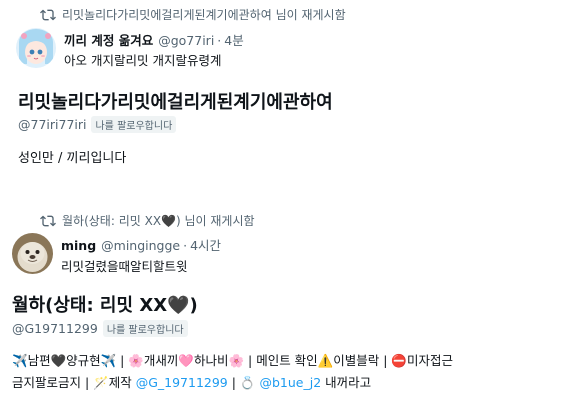 Image resolution: width=583 pixels, height=399 pixels. I want to click on profile-handle: @77iri77iri, so click(52, 124).